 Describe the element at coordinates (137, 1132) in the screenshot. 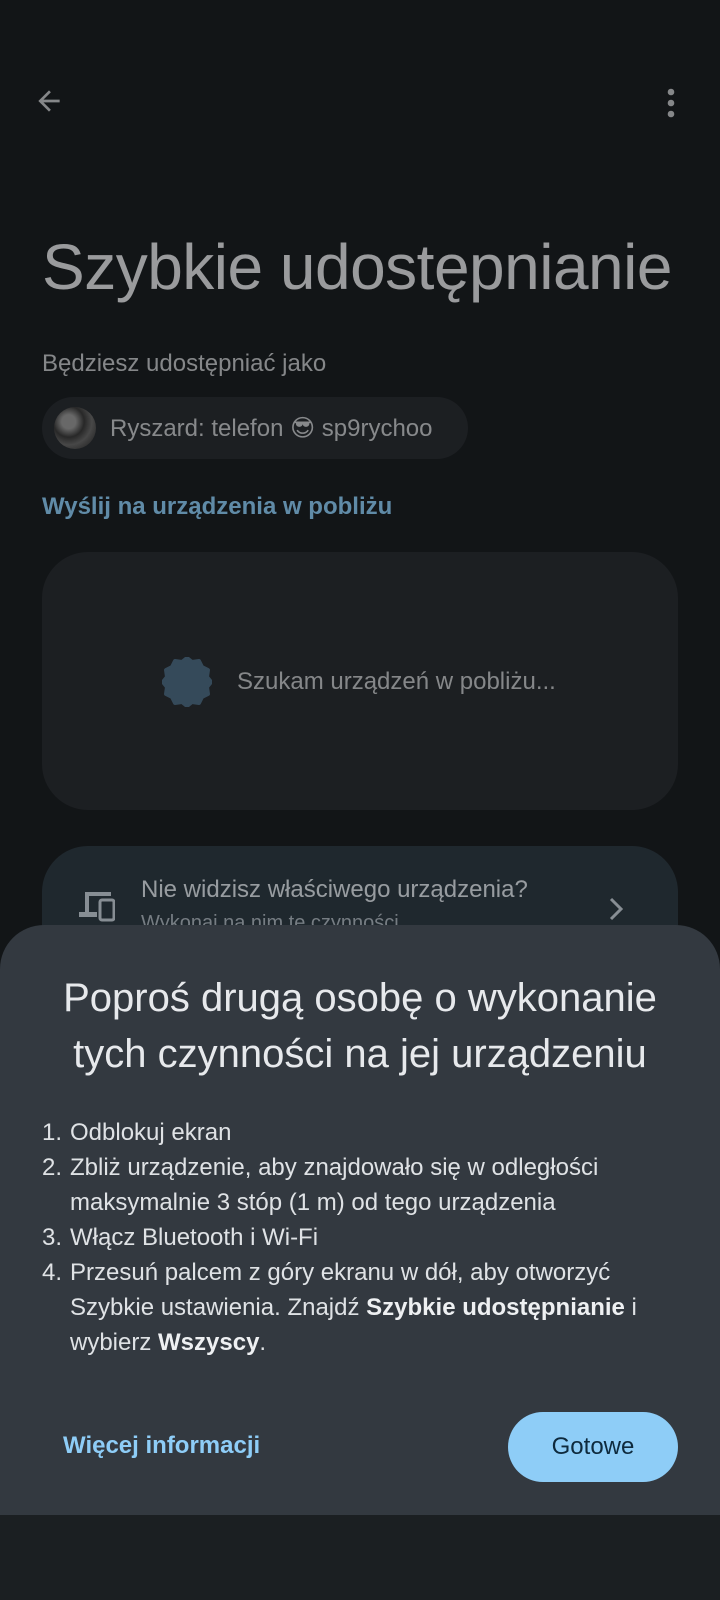

I see `list-item: 1. Odblokuj ekran` at that location.